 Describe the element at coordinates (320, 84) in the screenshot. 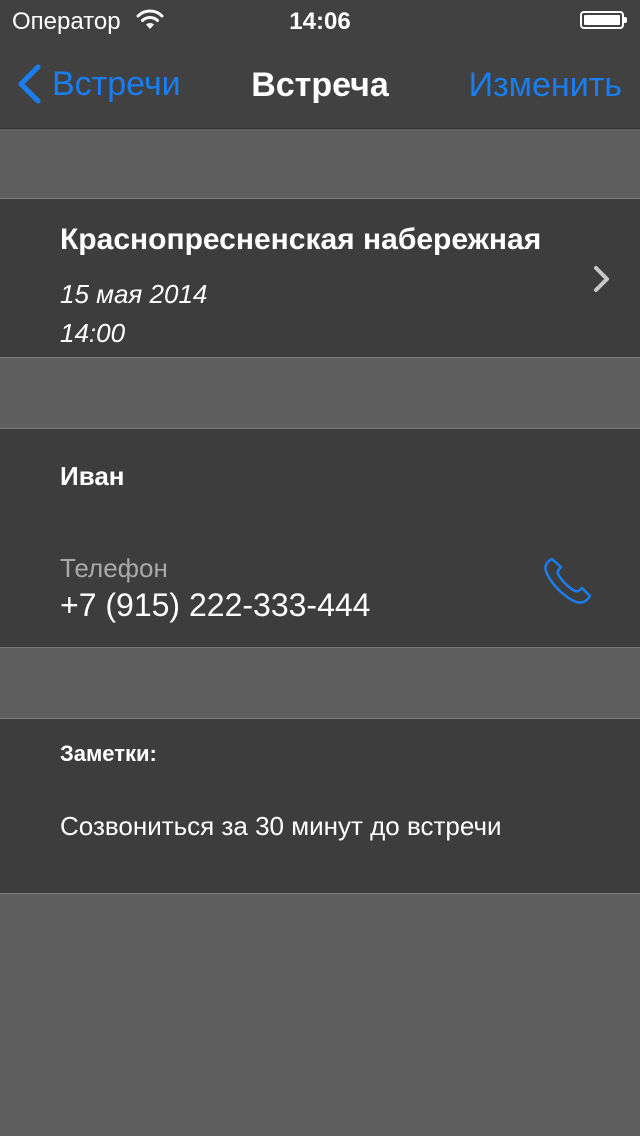

I see `navigation-bar: Встречи Встреча Изменить` at that location.